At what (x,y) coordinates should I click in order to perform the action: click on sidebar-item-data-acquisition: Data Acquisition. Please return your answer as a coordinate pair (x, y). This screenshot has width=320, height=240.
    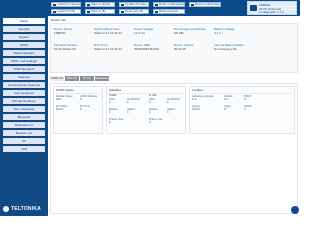
    Looking at the image, I should click on (24, 53).